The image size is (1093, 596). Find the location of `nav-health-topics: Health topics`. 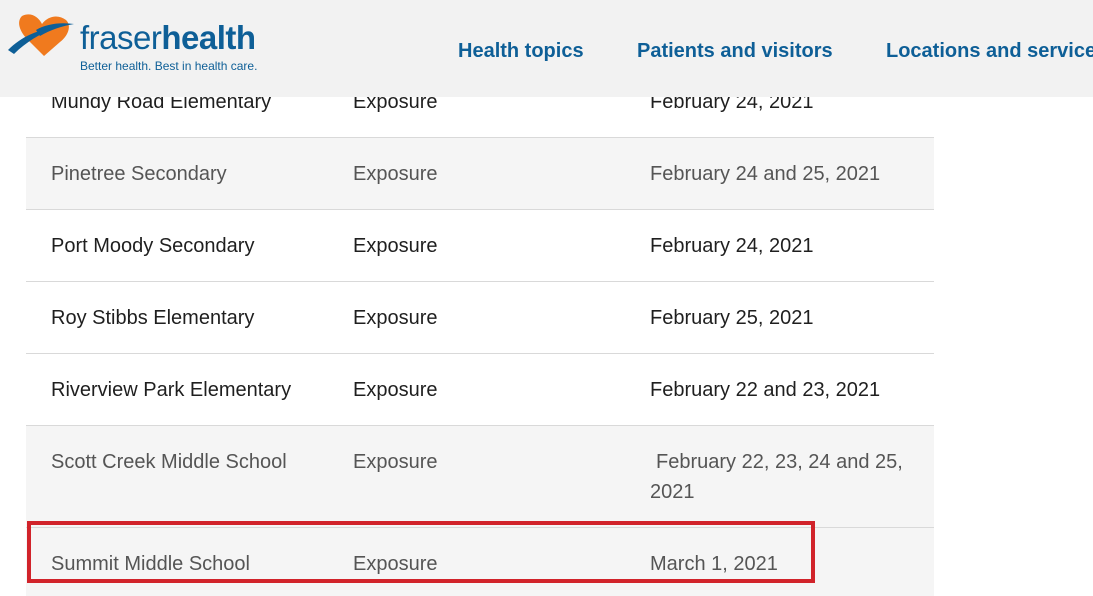

nav-health-topics: Health topics is located at coordinates (521, 51).